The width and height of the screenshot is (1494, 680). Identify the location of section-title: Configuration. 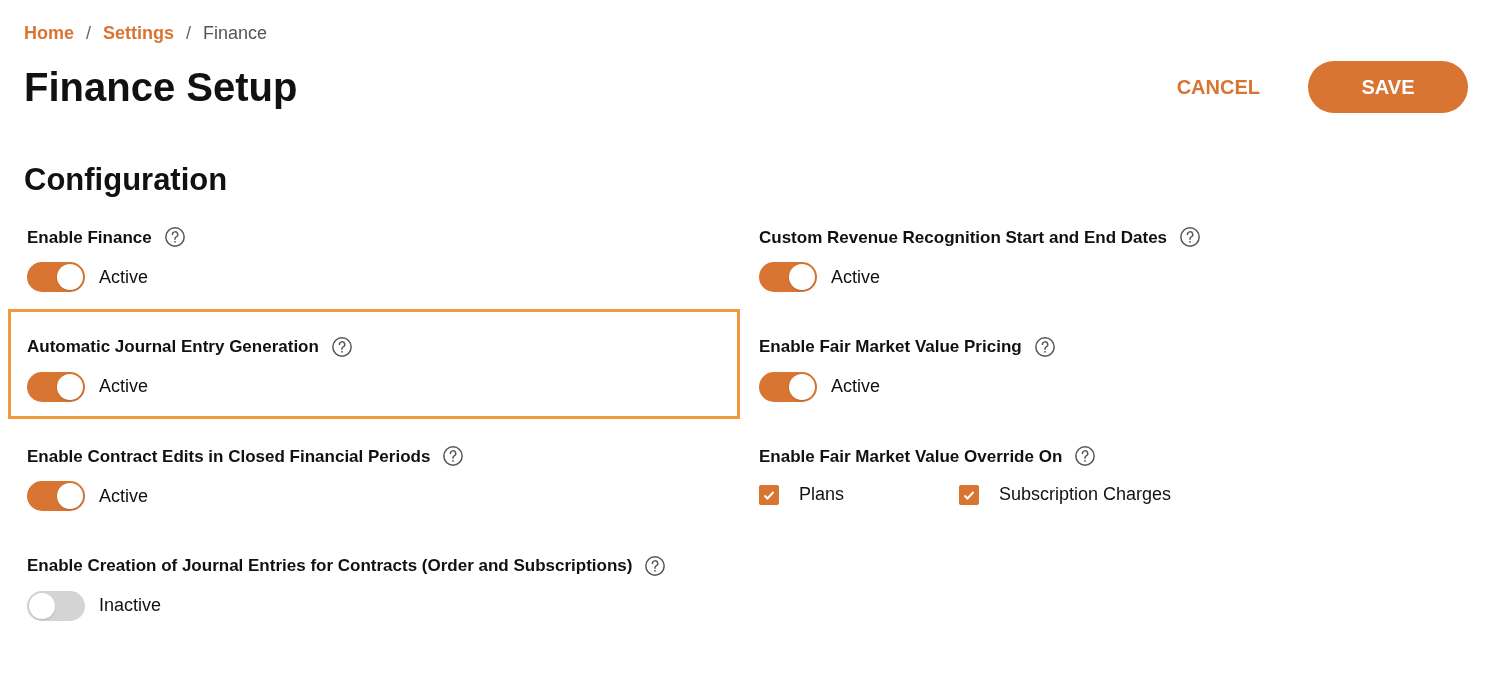
(126, 180).